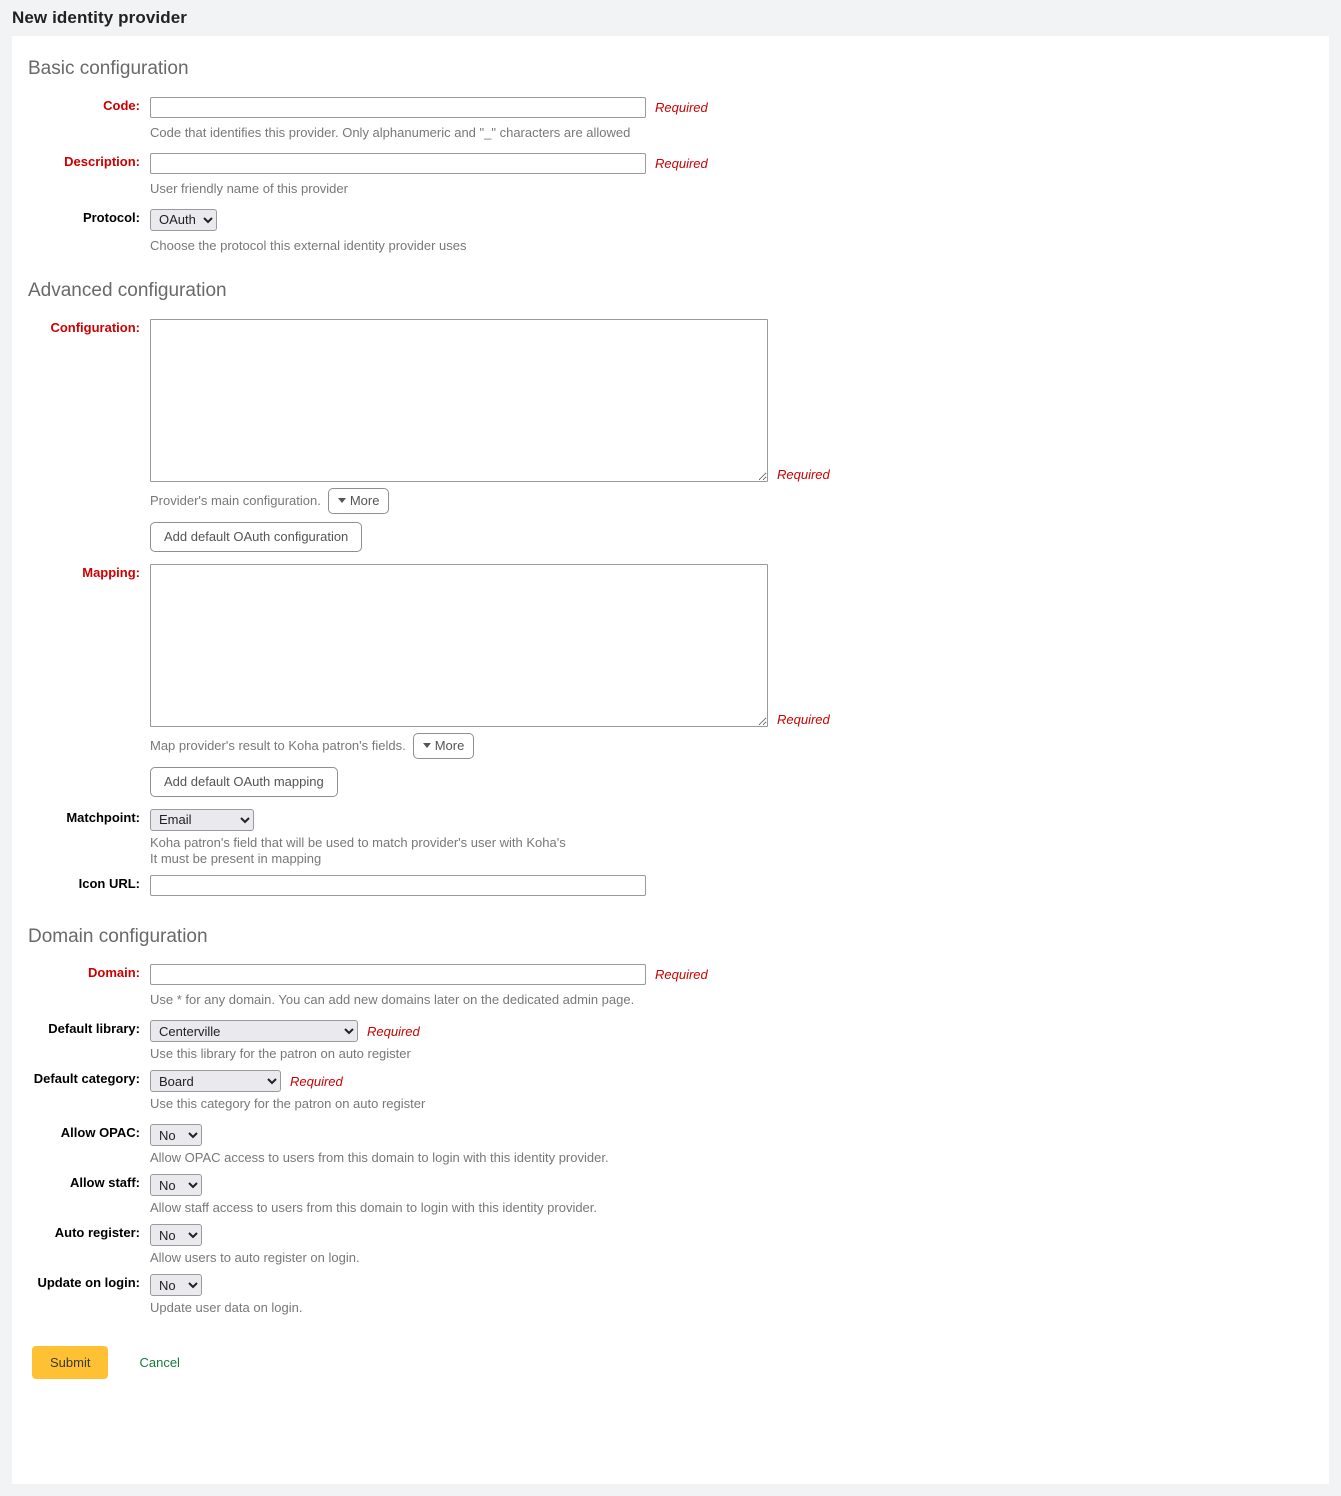 The width and height of the screenshot is (1341, 1496). Describe the element at coordinates (118, 936) in the screenshot. I see `section-domain-legend: Domain configuration` at that location.